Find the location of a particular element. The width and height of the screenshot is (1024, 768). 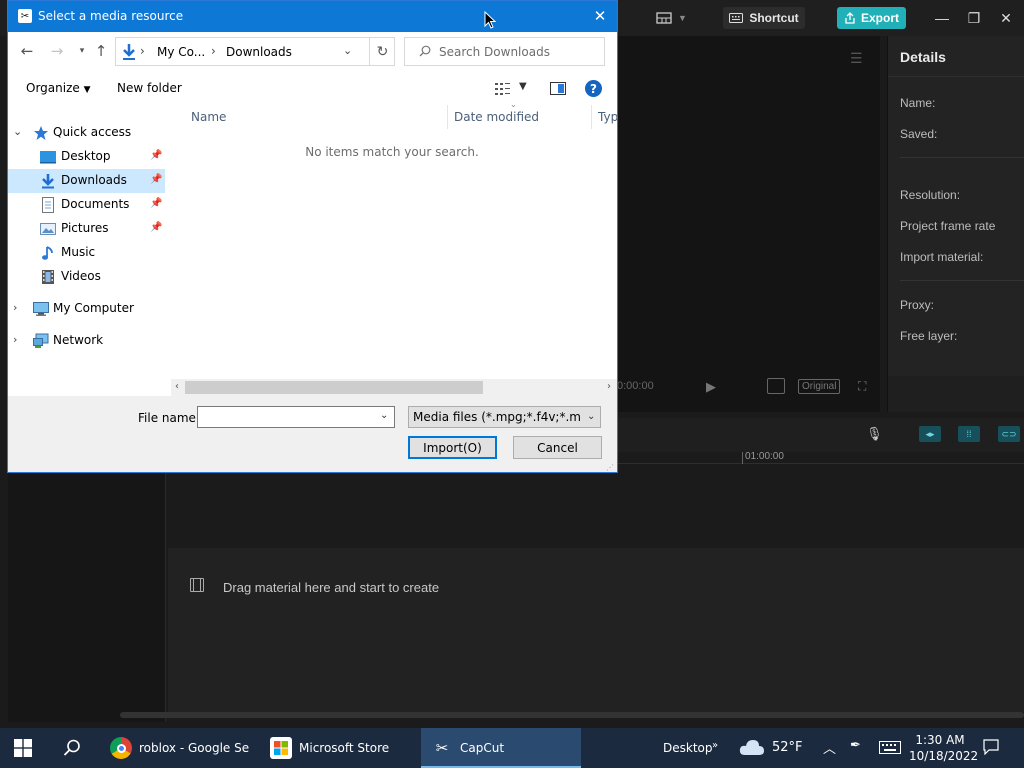

view-details-icon is located at coordinates (503, 89).